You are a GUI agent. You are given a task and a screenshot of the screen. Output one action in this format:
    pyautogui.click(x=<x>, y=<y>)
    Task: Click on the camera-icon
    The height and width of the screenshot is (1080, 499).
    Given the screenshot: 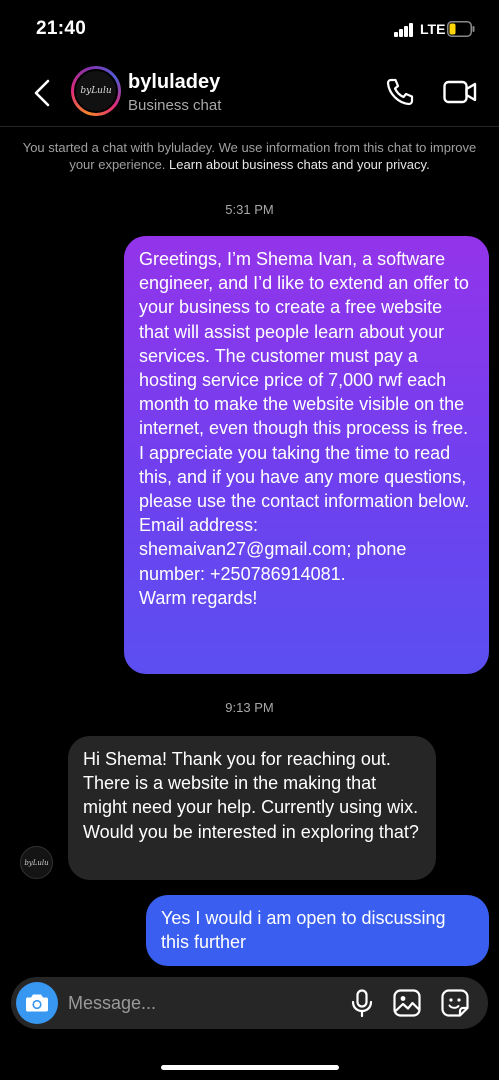 What is the action you would take?
    pyautogui.click(x=37, y=1003)
    